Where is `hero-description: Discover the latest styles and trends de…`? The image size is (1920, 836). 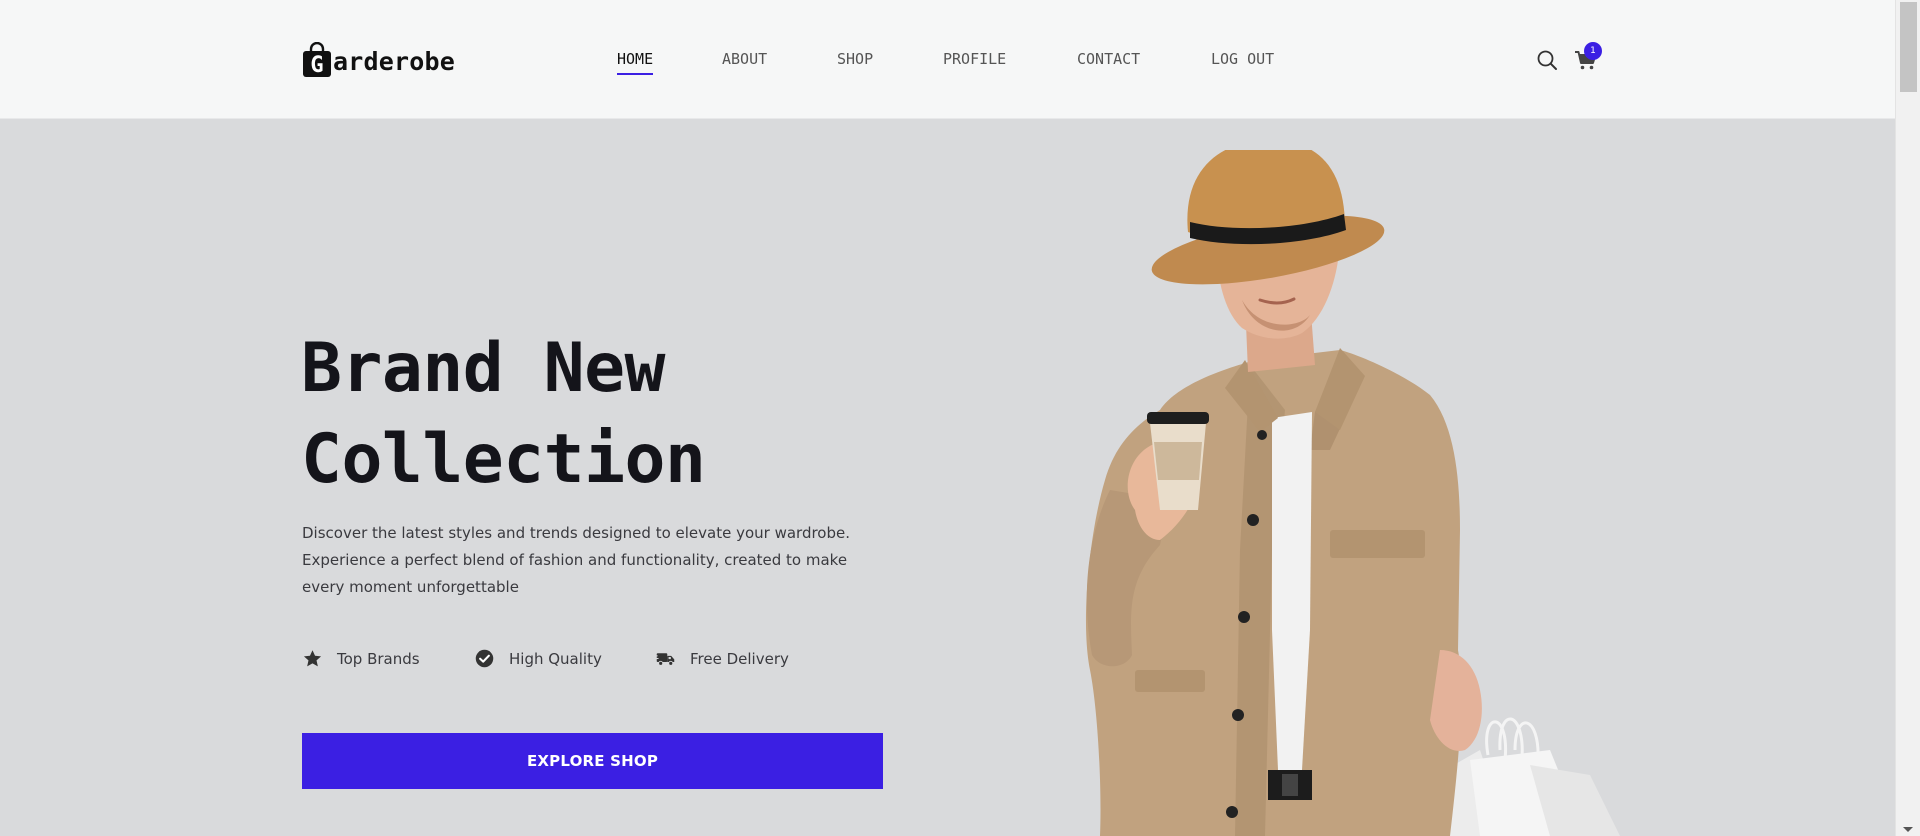
hero-description: Discover the latest styles and trends de… is located at coordinates (576, 560).